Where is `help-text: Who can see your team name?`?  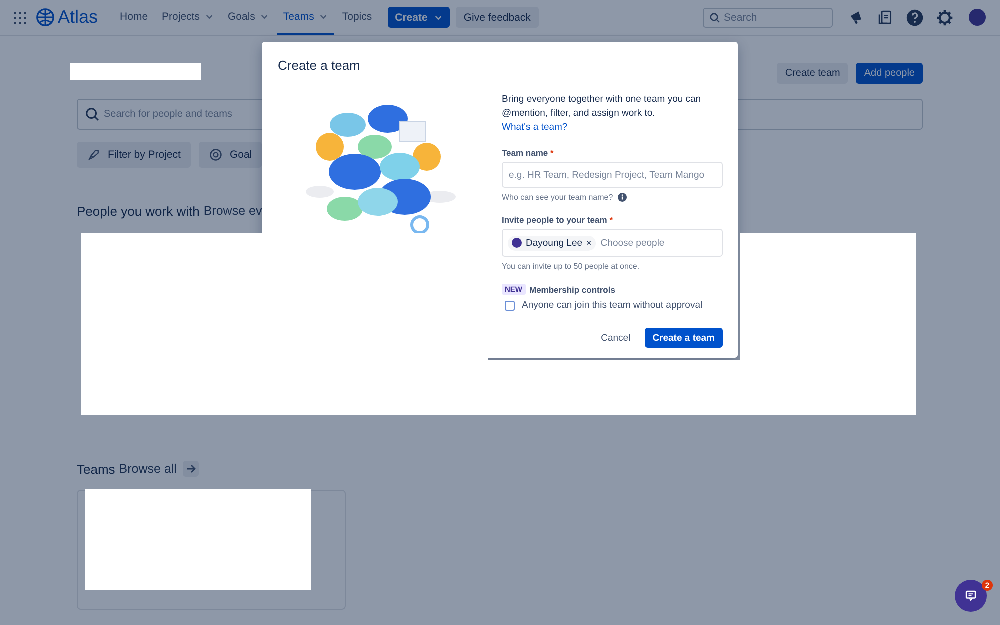
help-text: Who can see your team name? is located at coordinates (558, 197).